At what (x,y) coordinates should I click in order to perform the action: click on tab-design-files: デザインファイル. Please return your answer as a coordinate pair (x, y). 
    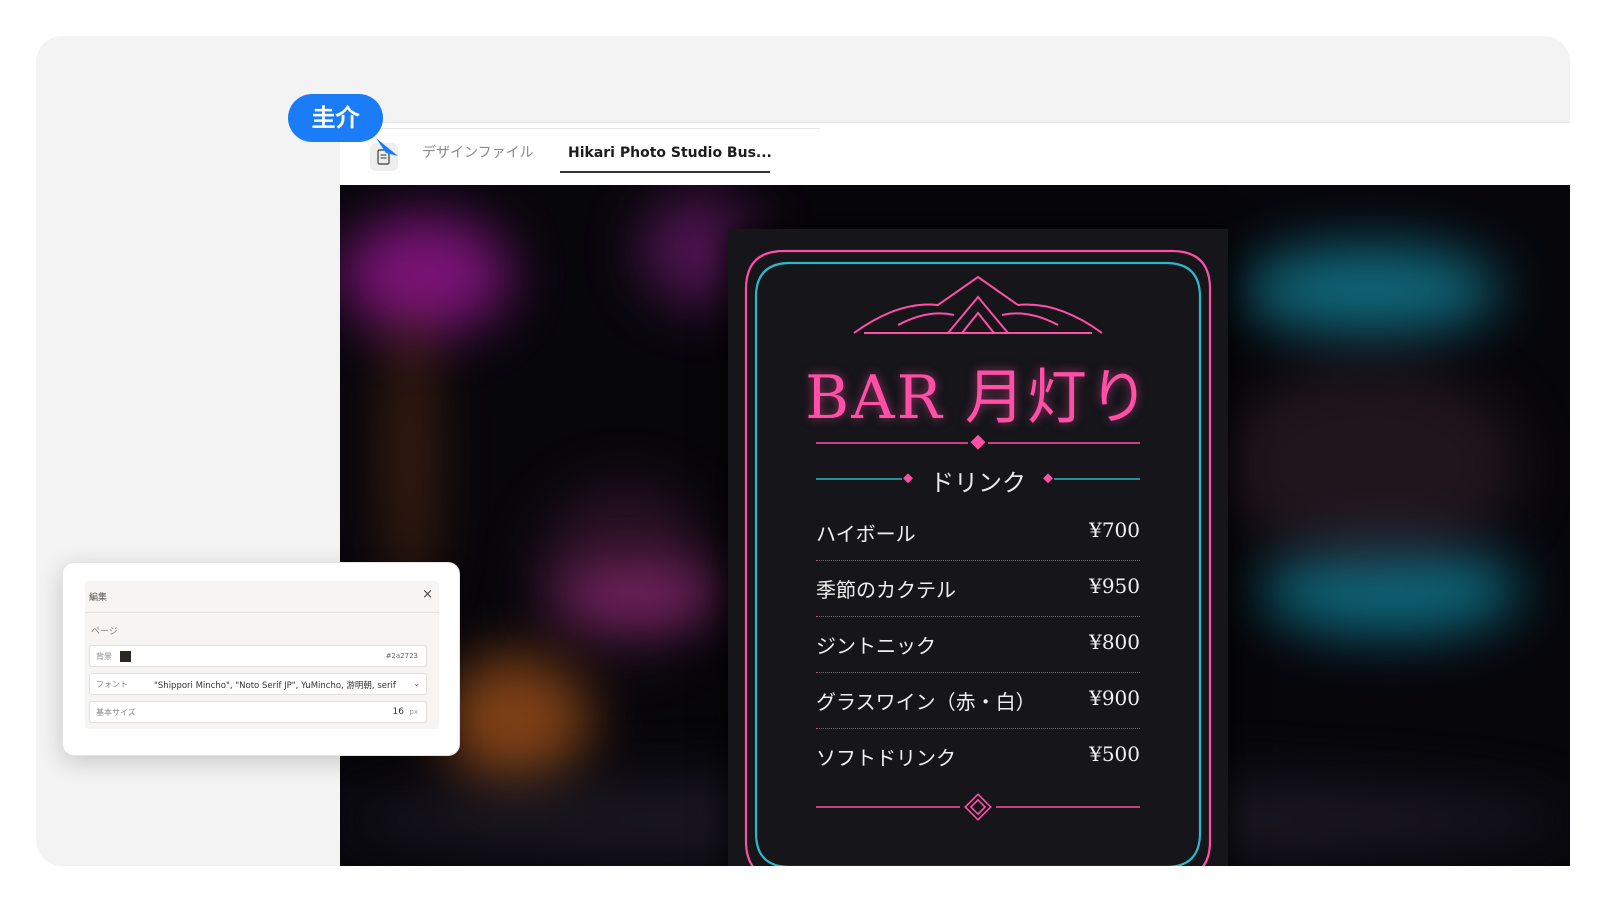
    Looking at the image, I should click on (478, 153).